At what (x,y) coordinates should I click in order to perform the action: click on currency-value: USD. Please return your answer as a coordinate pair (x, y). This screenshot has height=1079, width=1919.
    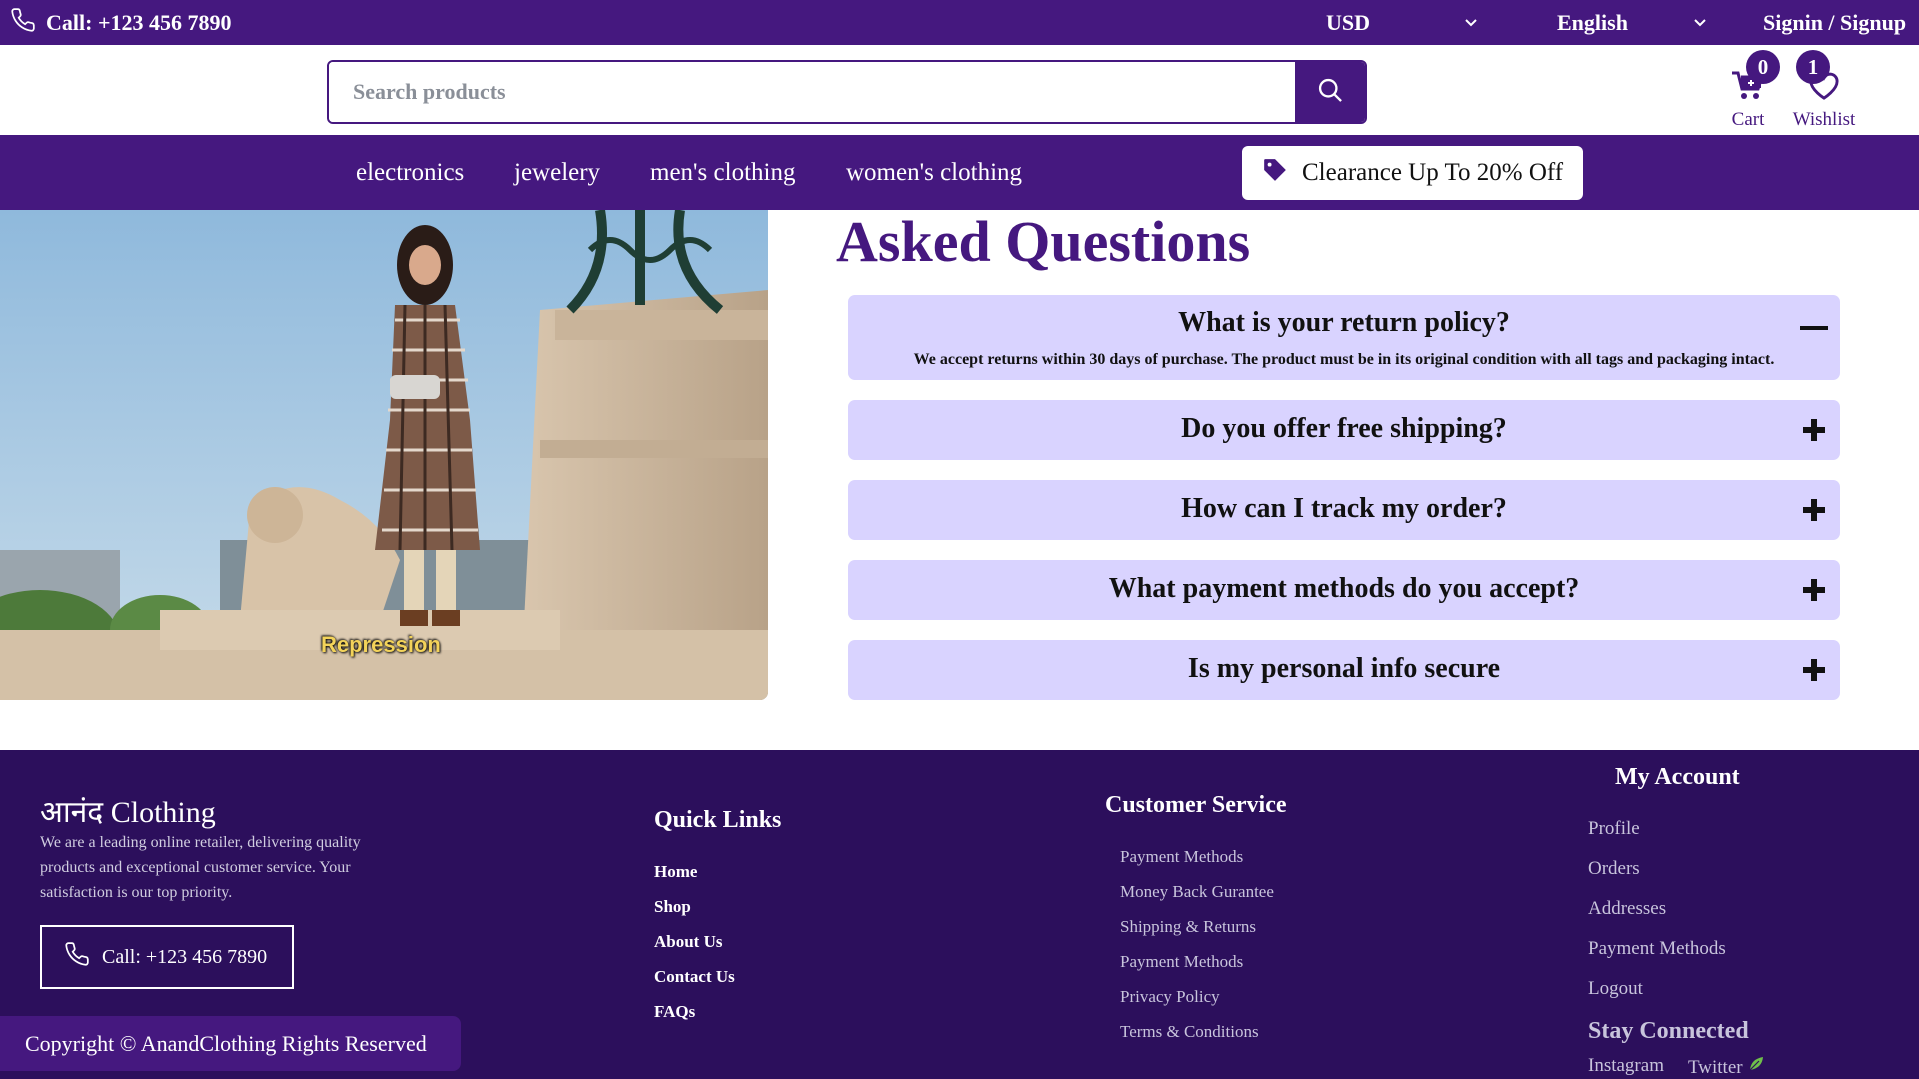
    Looking at the image, I should click on (1348, 22).